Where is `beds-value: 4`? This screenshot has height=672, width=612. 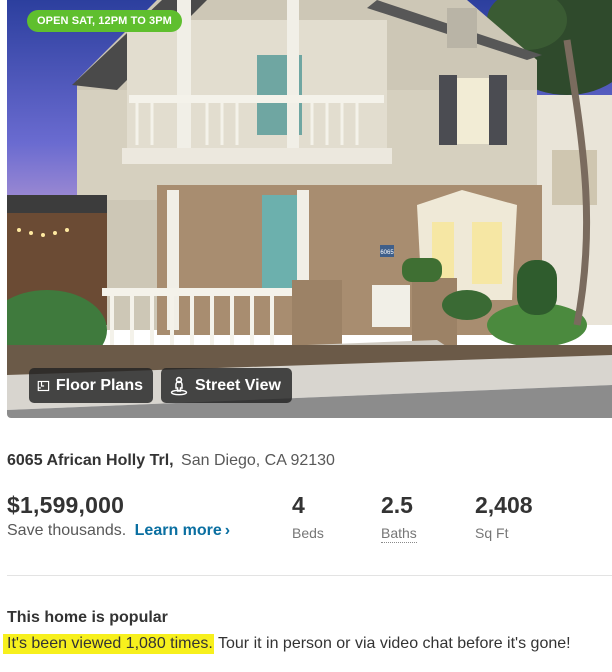 beds-value: 4 is located at coordinates (298, 505).